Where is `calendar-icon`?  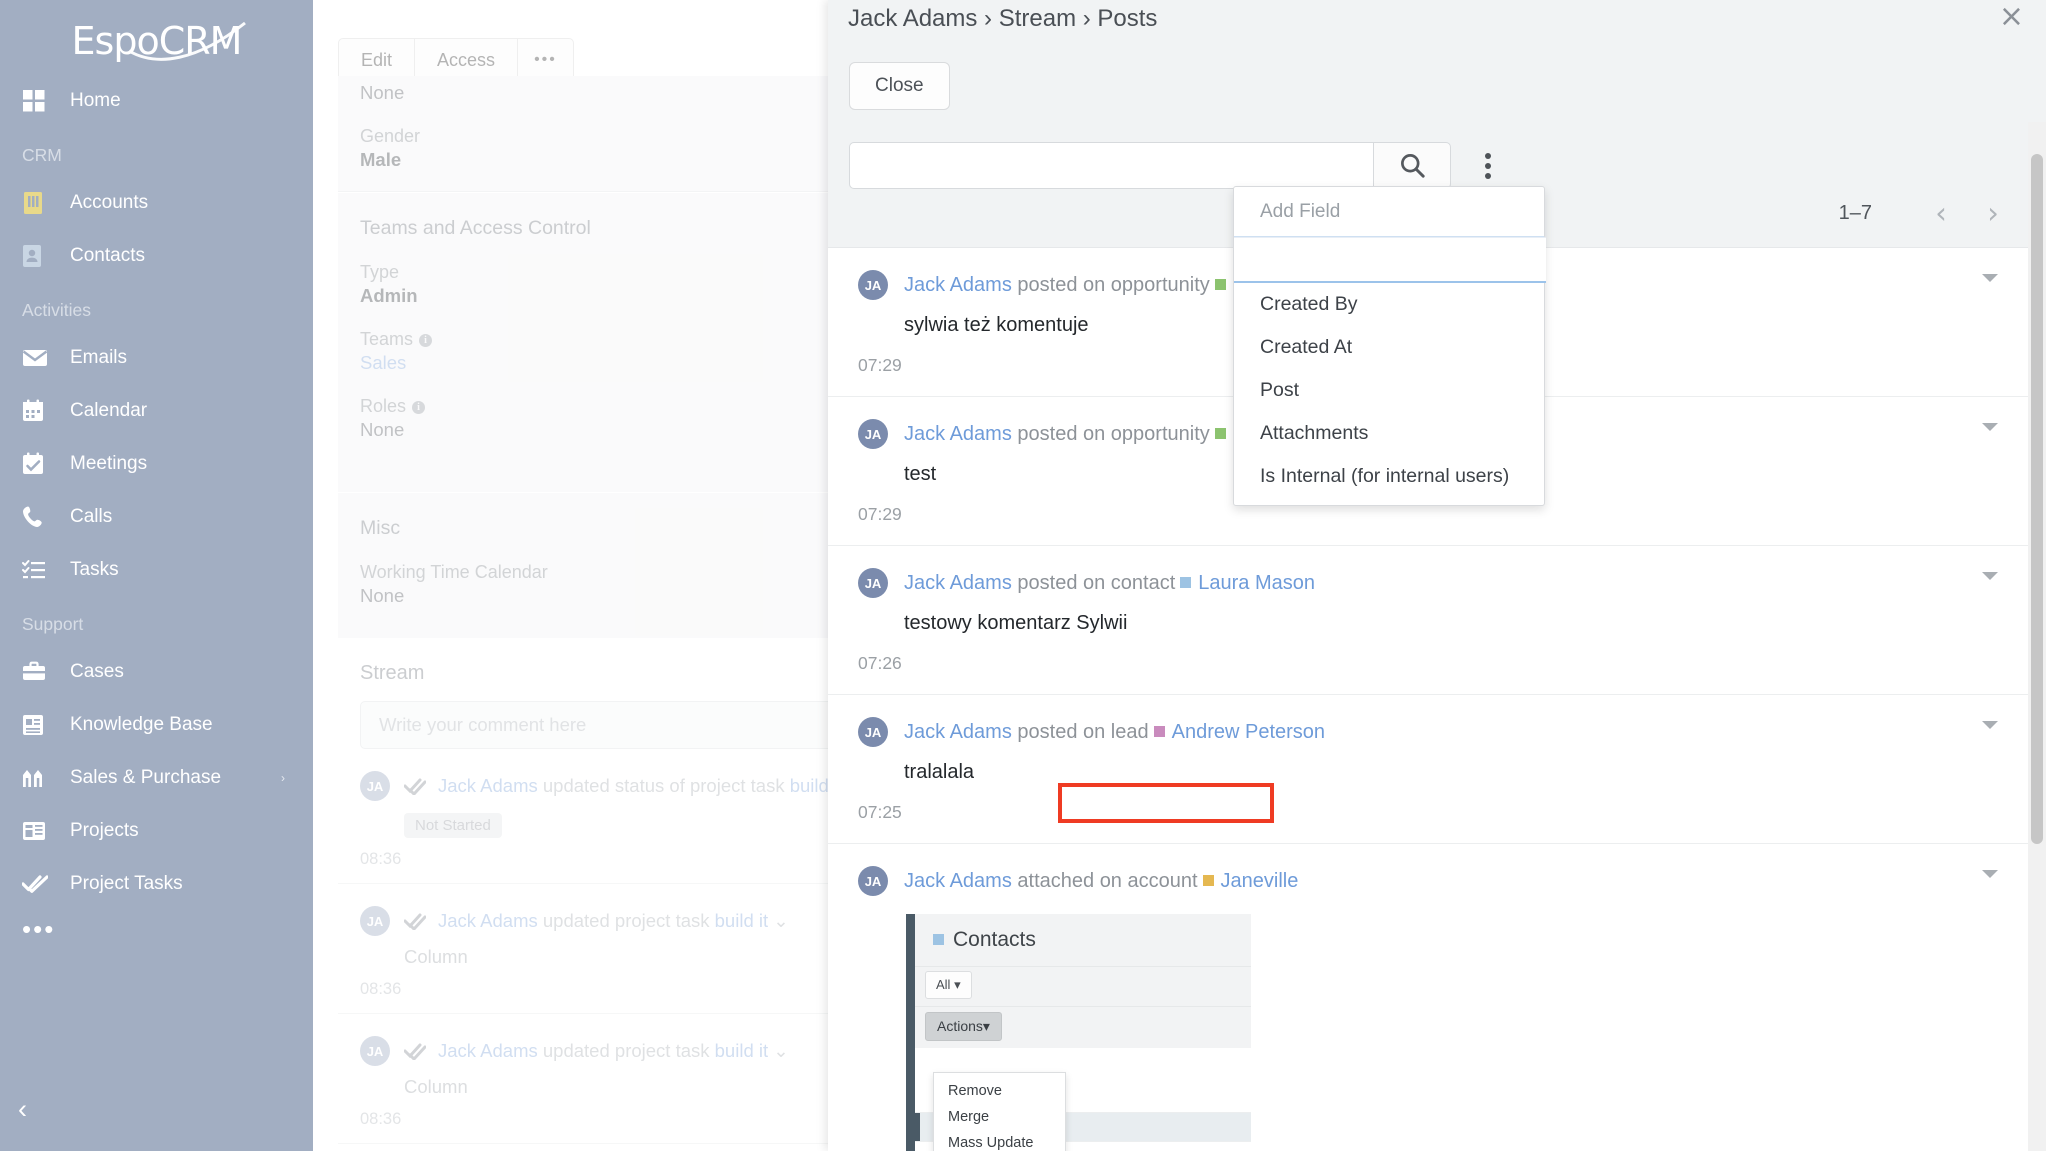
calendar-icon is located at coordinates (37, 411).